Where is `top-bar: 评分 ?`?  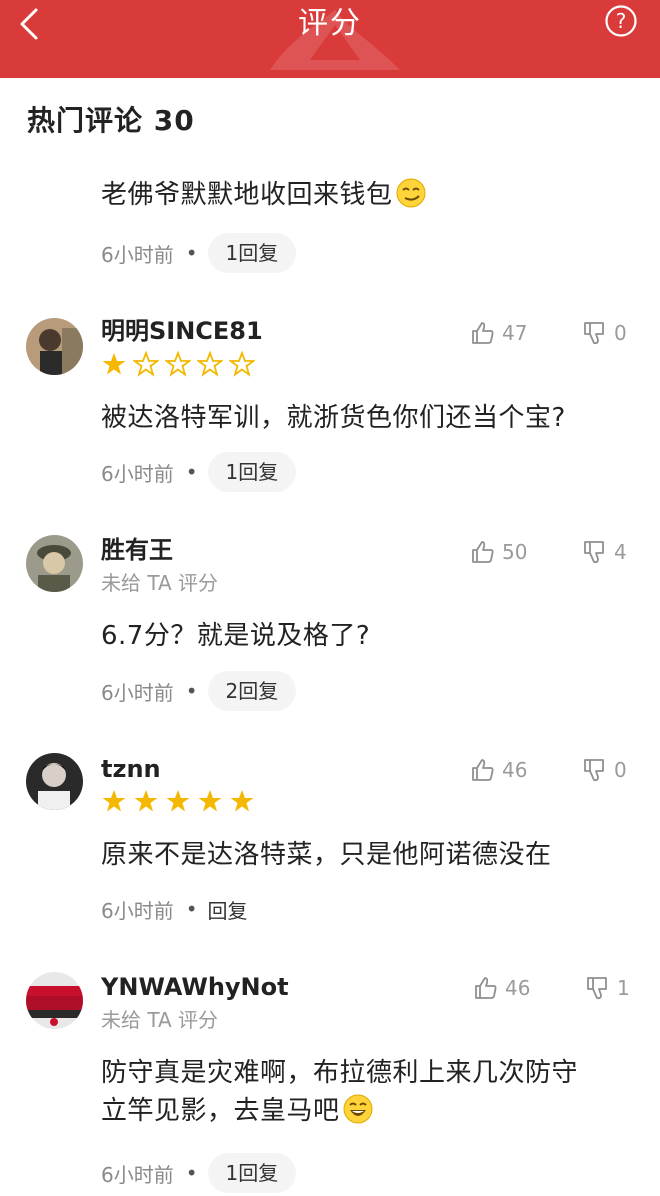 top-bar: 评分 ? is located at coordinates (330, 39).